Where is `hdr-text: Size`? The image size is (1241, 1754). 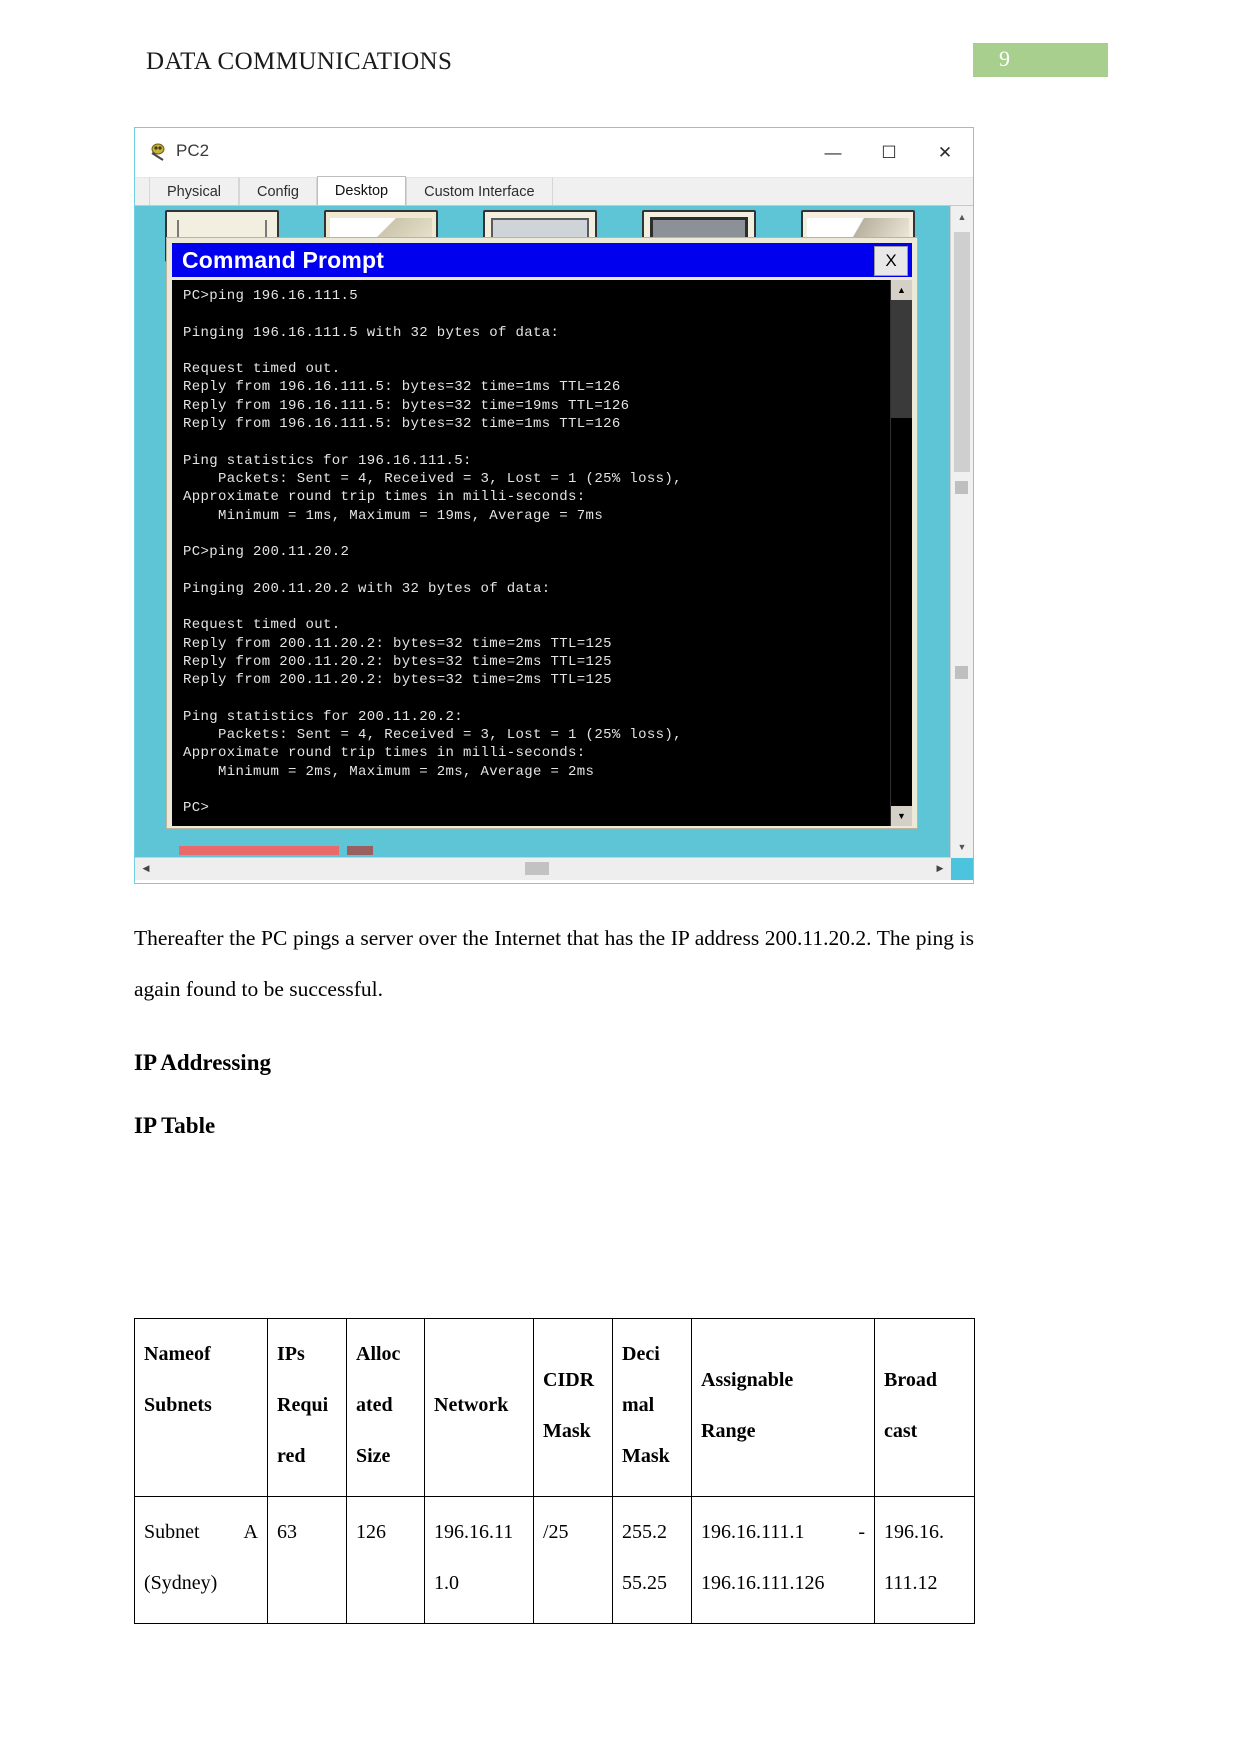 hdr-text: Size is located at coordinates (373, 1456).